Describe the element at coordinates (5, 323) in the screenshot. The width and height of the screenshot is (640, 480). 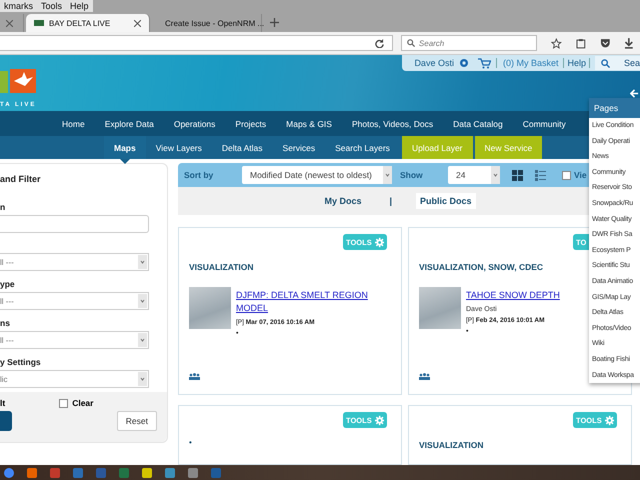
I see `field-label: ns` at that location.